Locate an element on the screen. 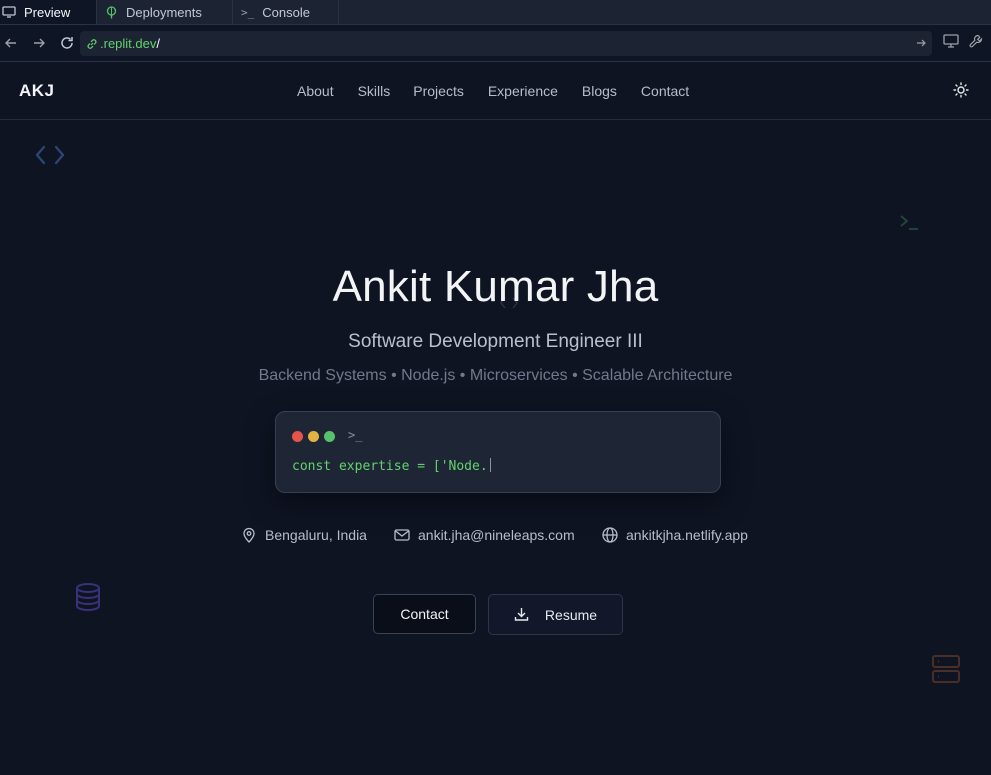  nav-blogs: Blogs is located at coordinates (599, 91).